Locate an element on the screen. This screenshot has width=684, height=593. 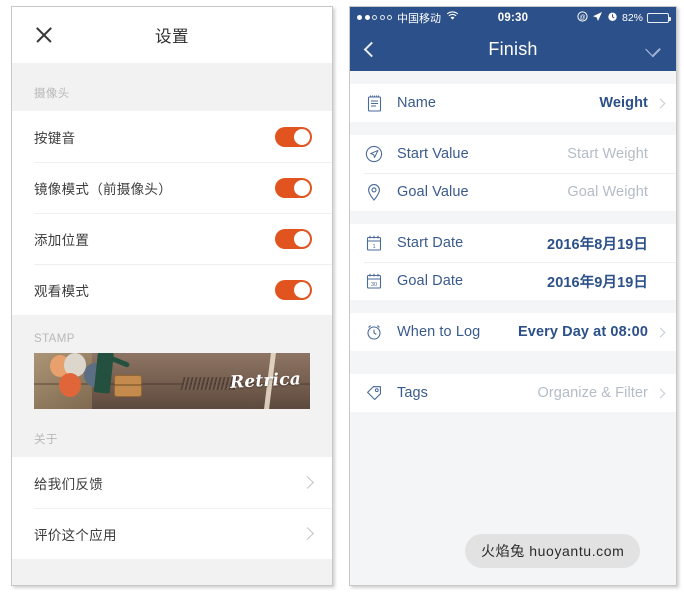
setting-row-shutter-sound: 按键音 is located at coordinates (172, 136).